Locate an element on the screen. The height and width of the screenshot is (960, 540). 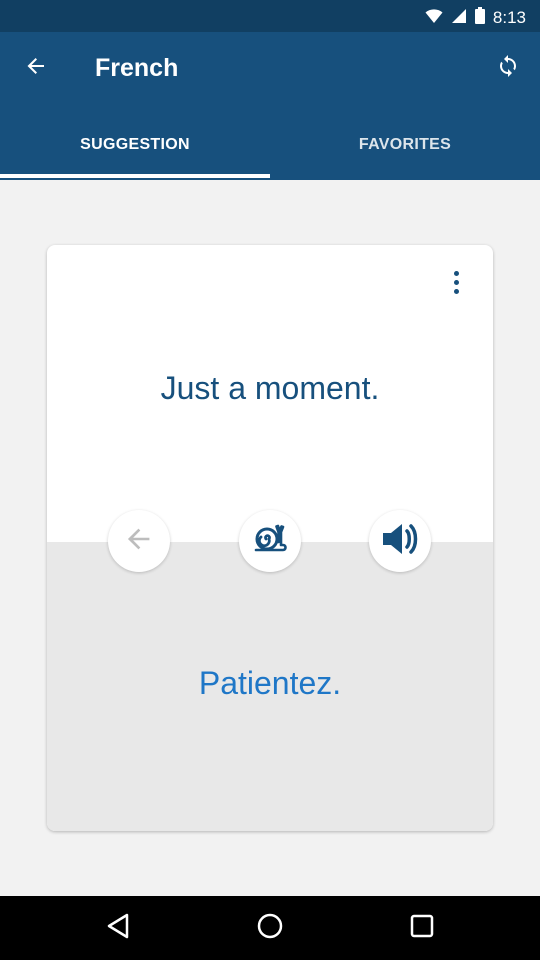
status-time: 8:13 is located at coordinates (509, 17).